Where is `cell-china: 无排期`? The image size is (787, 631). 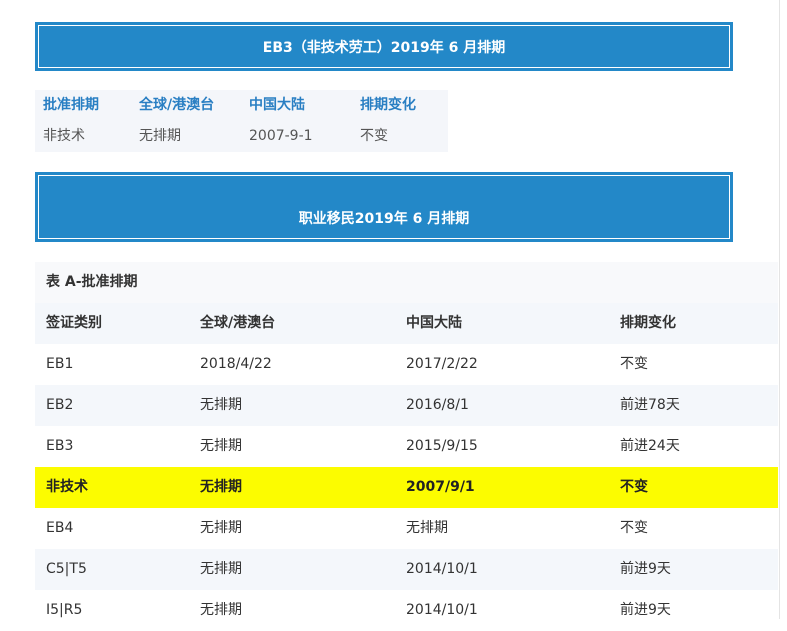
cell-china: 无排期 is located at coordinates (427, 528).